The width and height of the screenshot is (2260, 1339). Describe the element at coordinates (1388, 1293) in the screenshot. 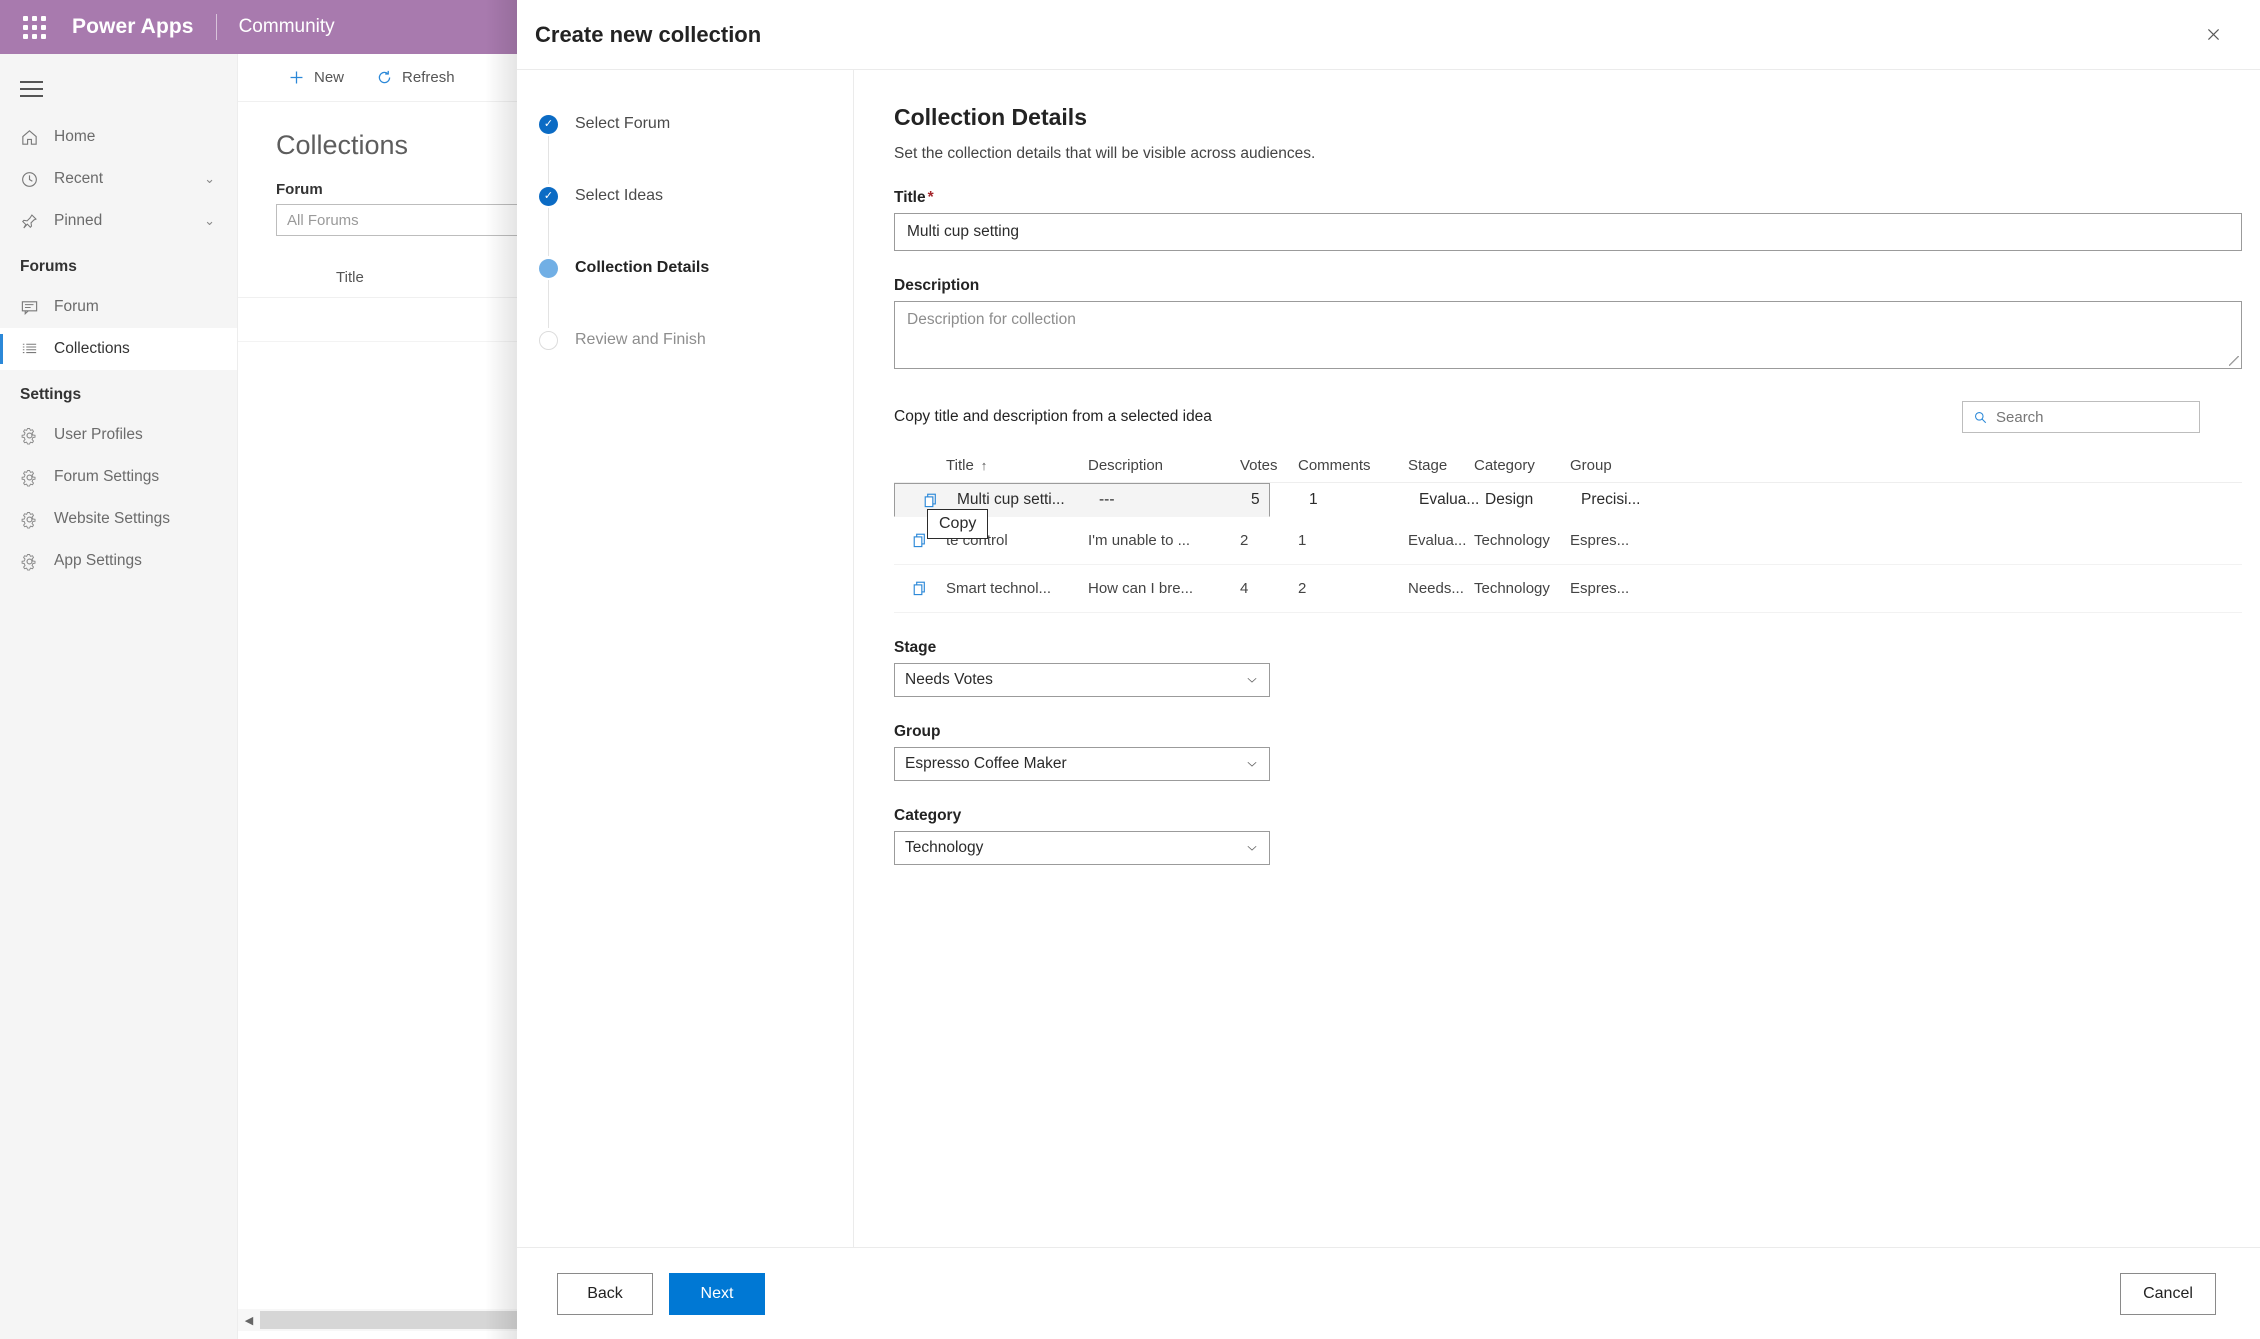

I see `dialog-footer: Back Next Cancel` at that location.